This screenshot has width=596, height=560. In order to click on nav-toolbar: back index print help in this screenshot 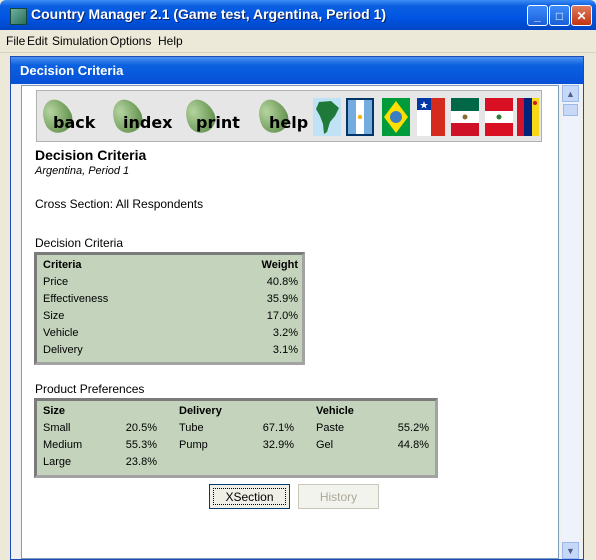, I will do `click(289, 116)`.